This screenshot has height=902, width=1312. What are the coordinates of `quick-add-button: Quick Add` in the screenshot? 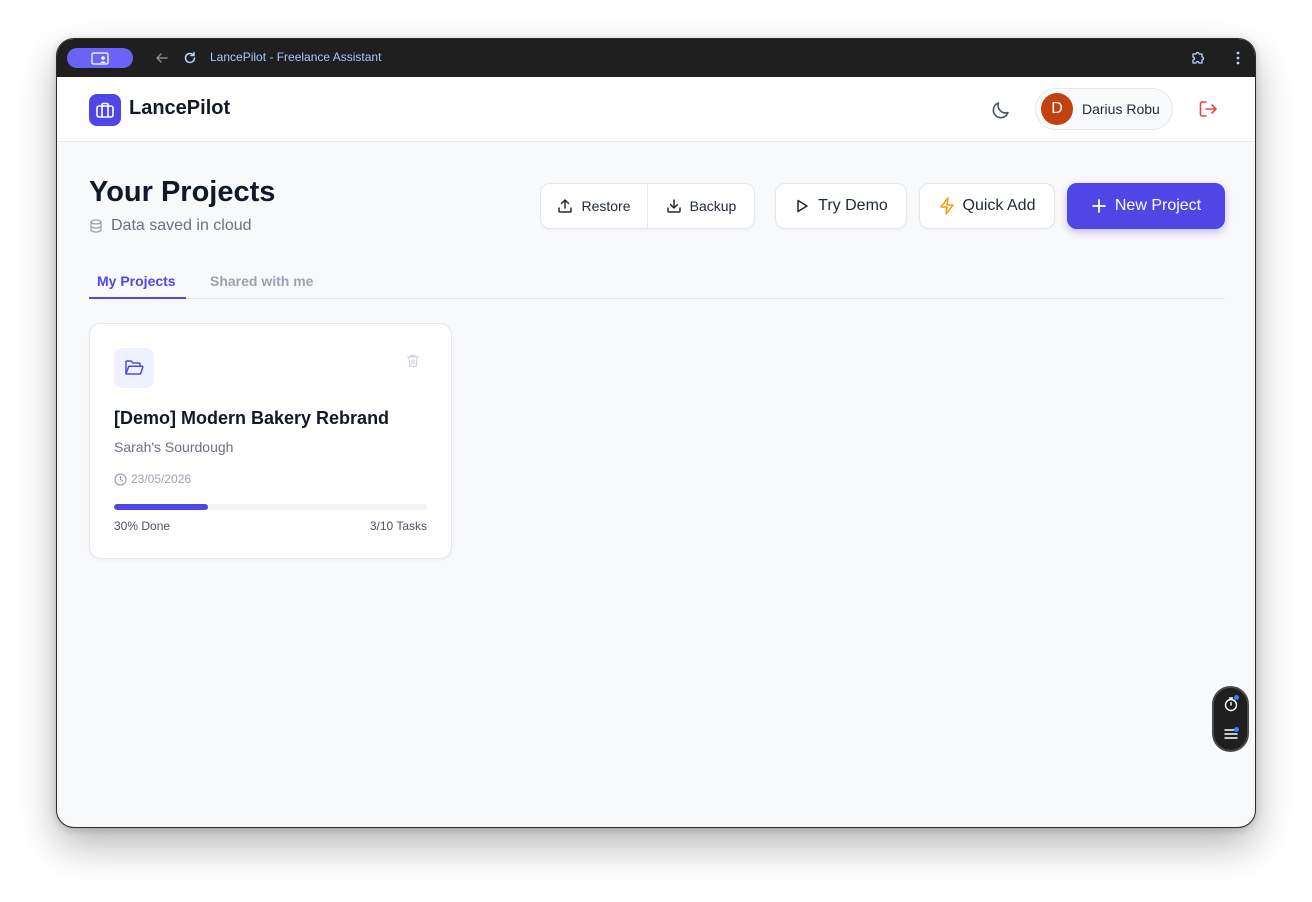 It's located at (987, 206).